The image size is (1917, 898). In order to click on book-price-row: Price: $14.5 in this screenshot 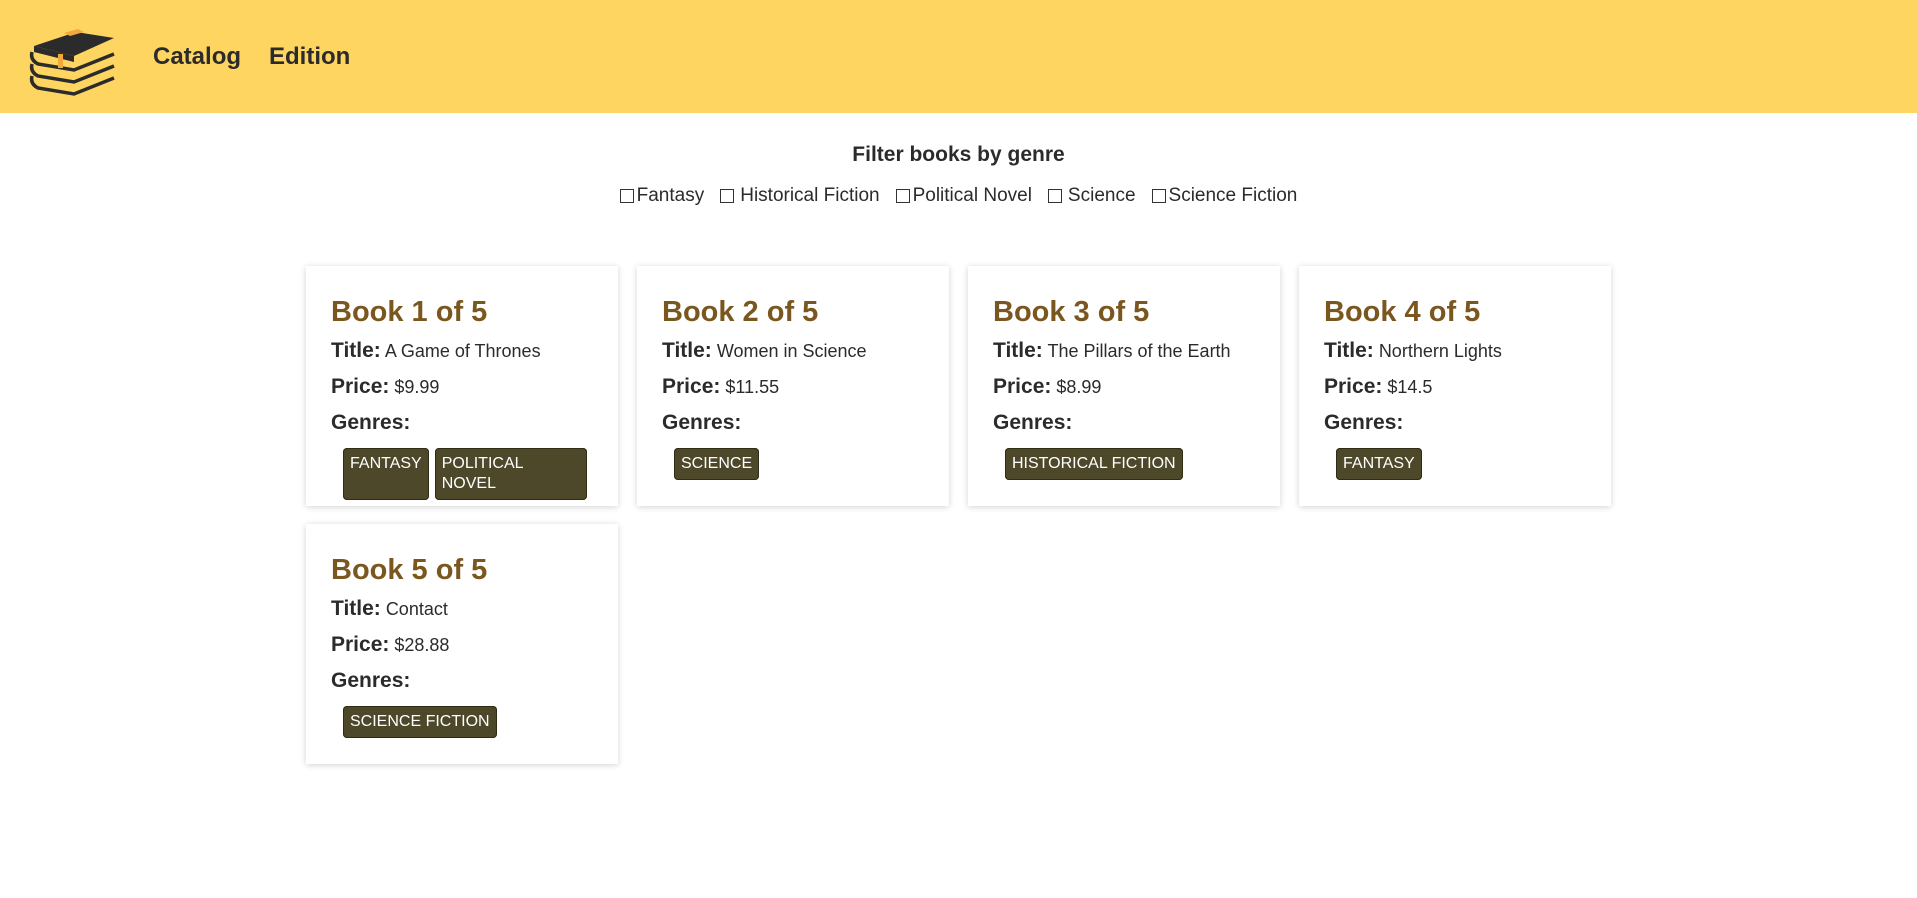, I will do `click(1455, 387)`.